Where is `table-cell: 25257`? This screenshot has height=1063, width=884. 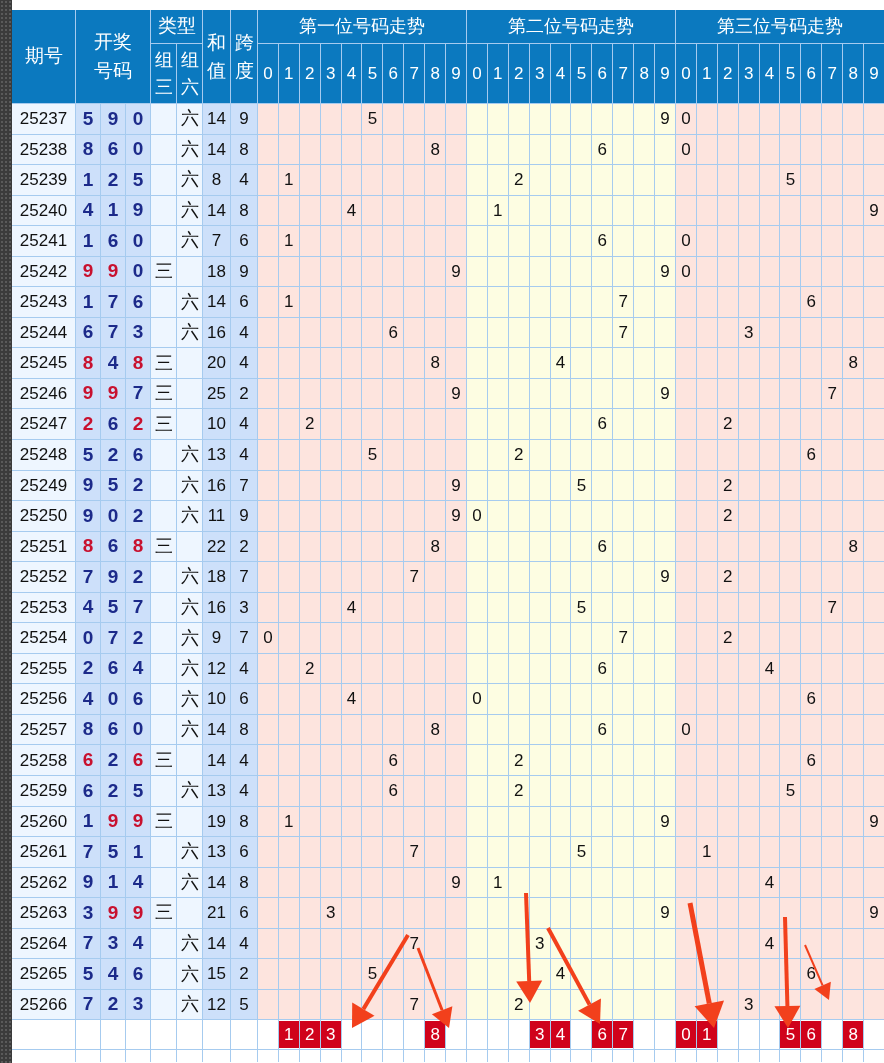 table-cell: 25257 is located at coordinates (43, 729).